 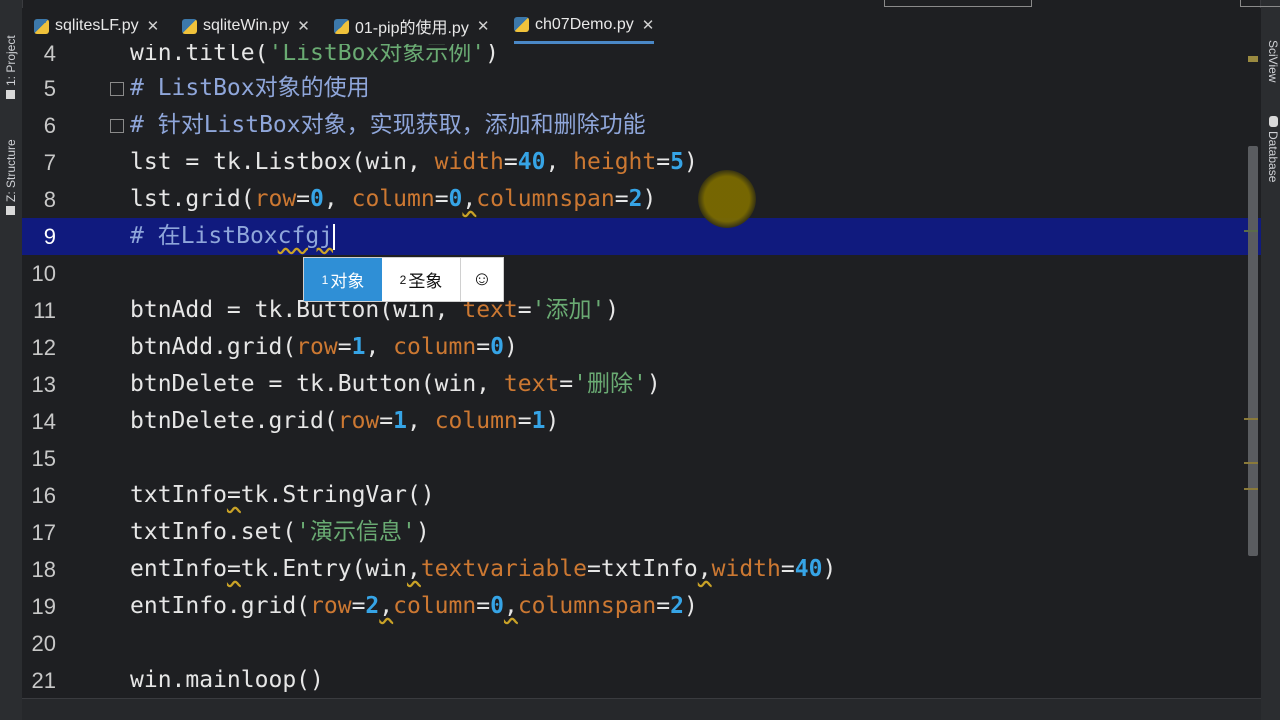 I want to click on ime-candidate-1: 1 对象, so click(x=343, y=279).